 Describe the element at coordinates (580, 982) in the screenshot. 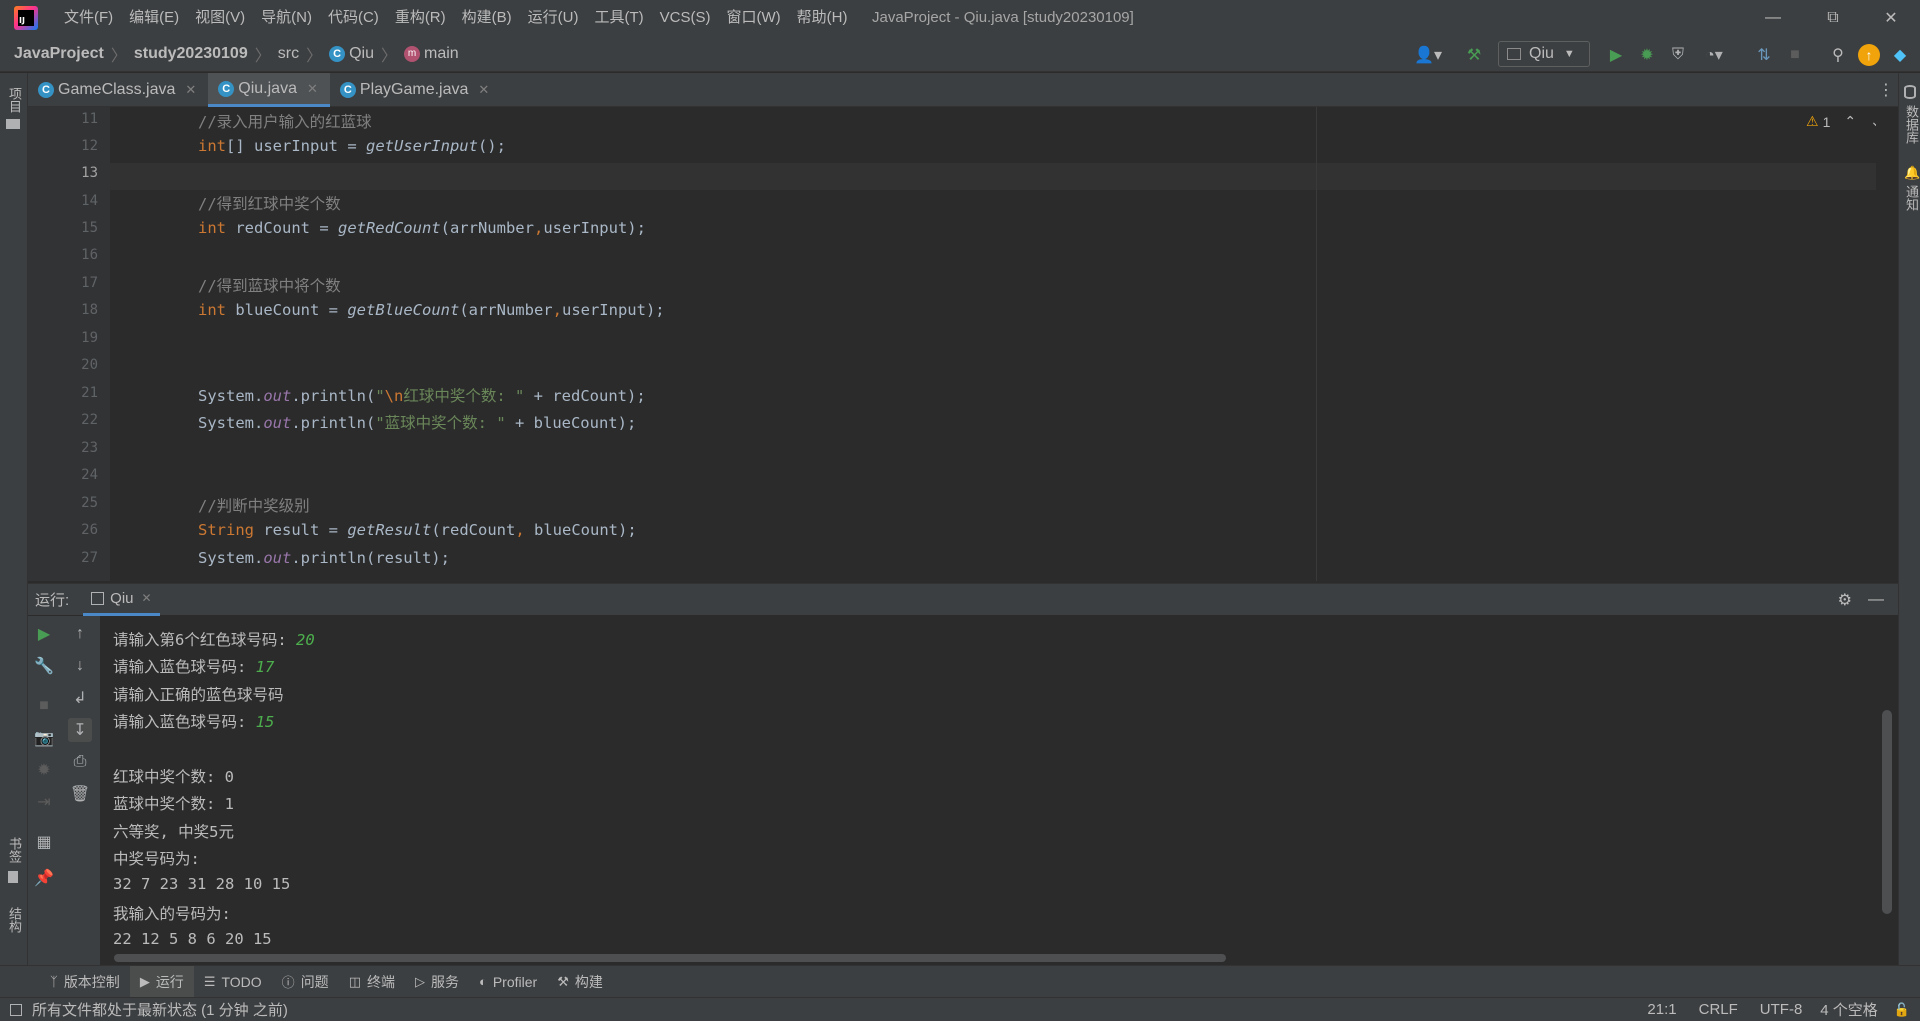

I see `tool-build: ⚒ 构建` at that location.